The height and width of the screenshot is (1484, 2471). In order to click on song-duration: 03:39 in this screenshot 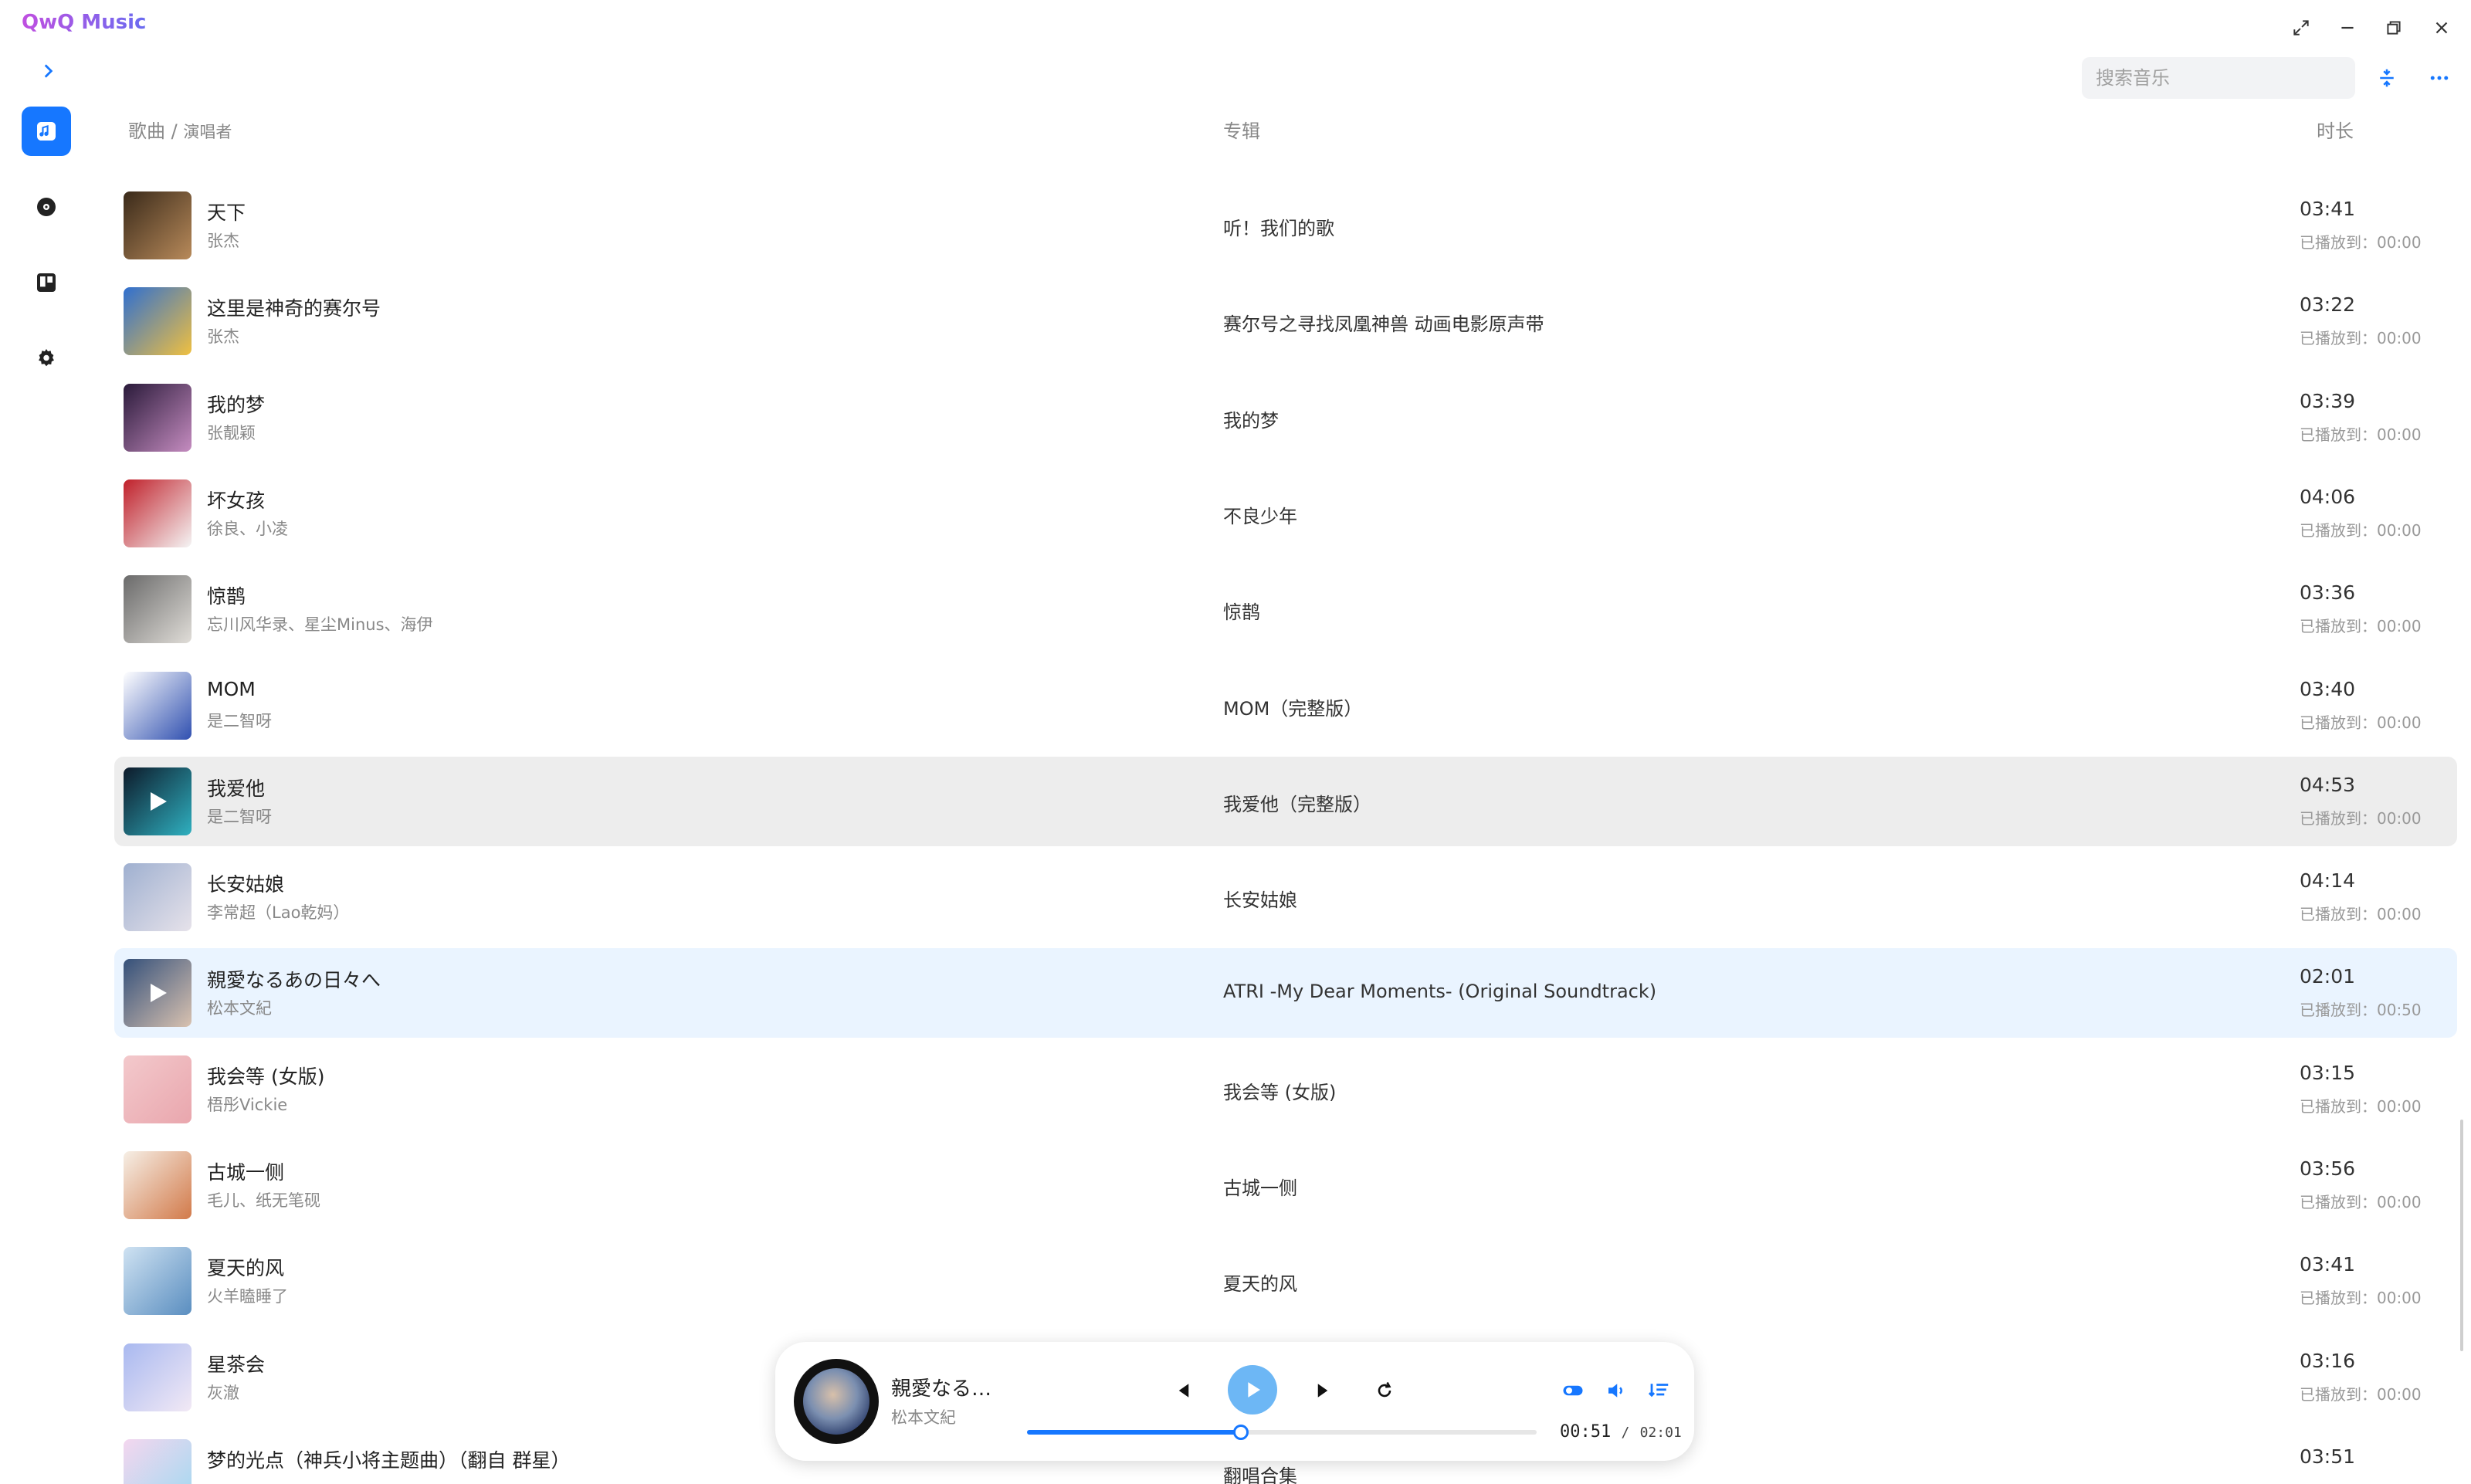, I will do `click(2328, 400)`.